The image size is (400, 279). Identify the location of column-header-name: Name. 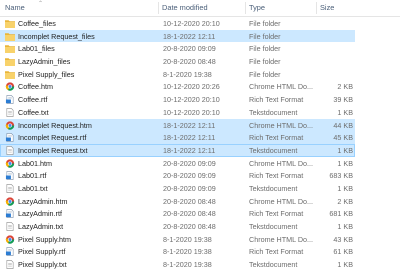
(80, 8).